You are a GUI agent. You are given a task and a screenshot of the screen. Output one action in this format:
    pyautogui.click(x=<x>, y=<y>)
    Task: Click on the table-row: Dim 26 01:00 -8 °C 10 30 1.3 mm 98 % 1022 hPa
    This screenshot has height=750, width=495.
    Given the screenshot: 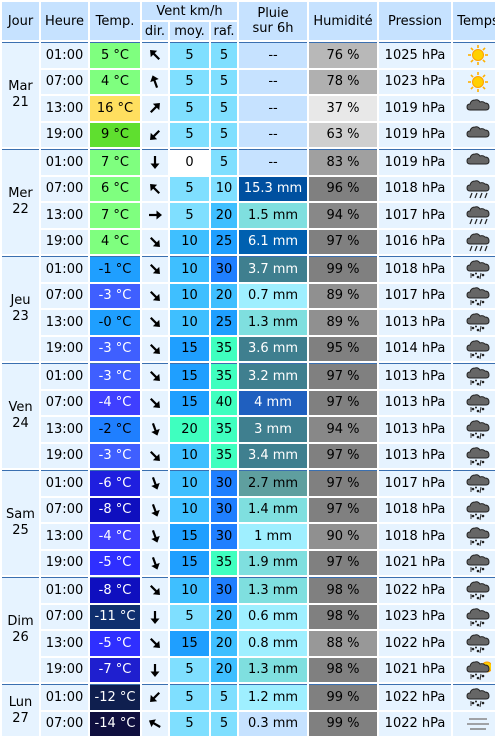 What is the action you would take?
    pyautogui.click(x=248, y=629)
    